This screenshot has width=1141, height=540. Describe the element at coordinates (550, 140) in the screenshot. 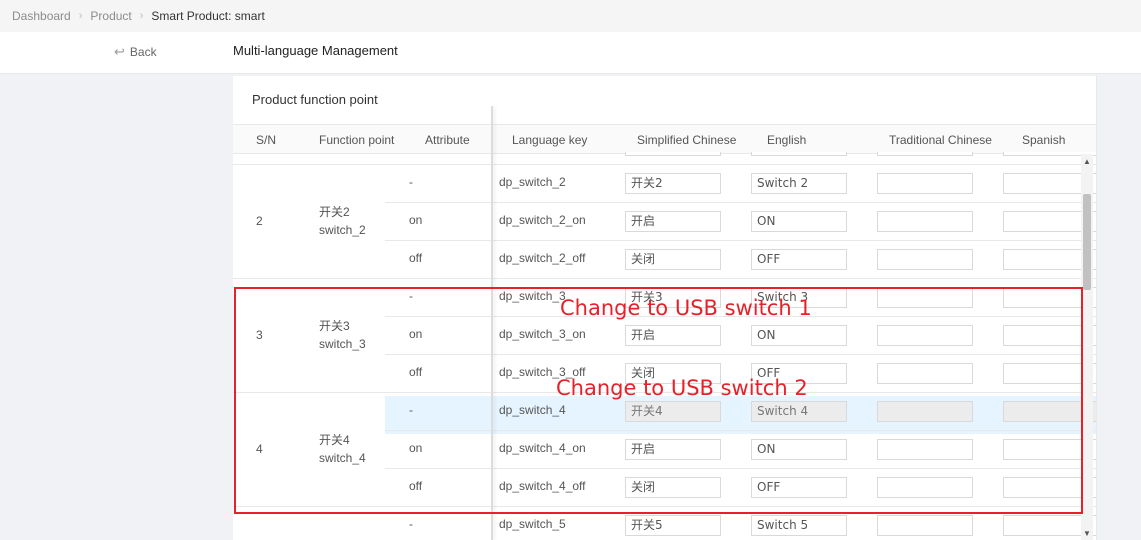

I see `column-header-language-key: Language key` at that location.